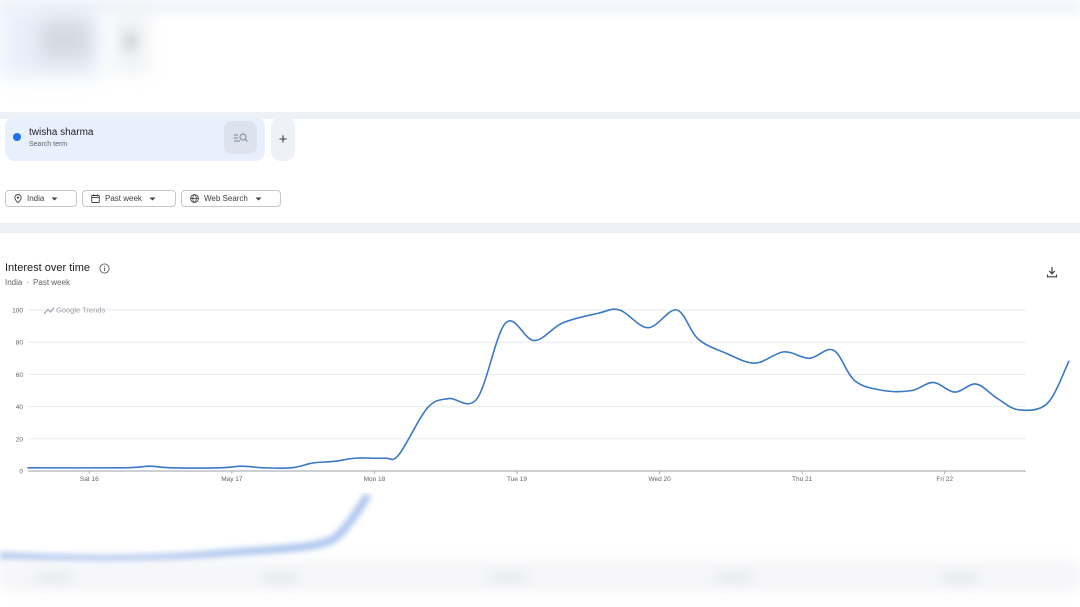  What do you see at coordinates (20, 343) in the screenshot?
I see `y-tick-label: 80` at bounding box center [20, 343].